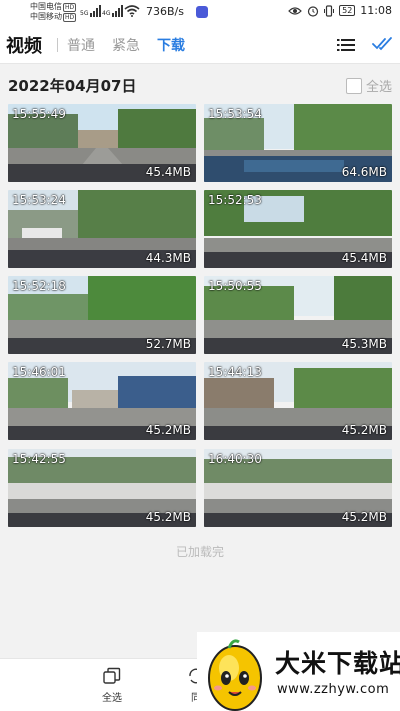 The height and width of the screenshot is (711, 400). Describe the element at coordinates (102, 488) in the screenshot. I see `video-thumbnail: 15:42:55 45.2MB` at that location.